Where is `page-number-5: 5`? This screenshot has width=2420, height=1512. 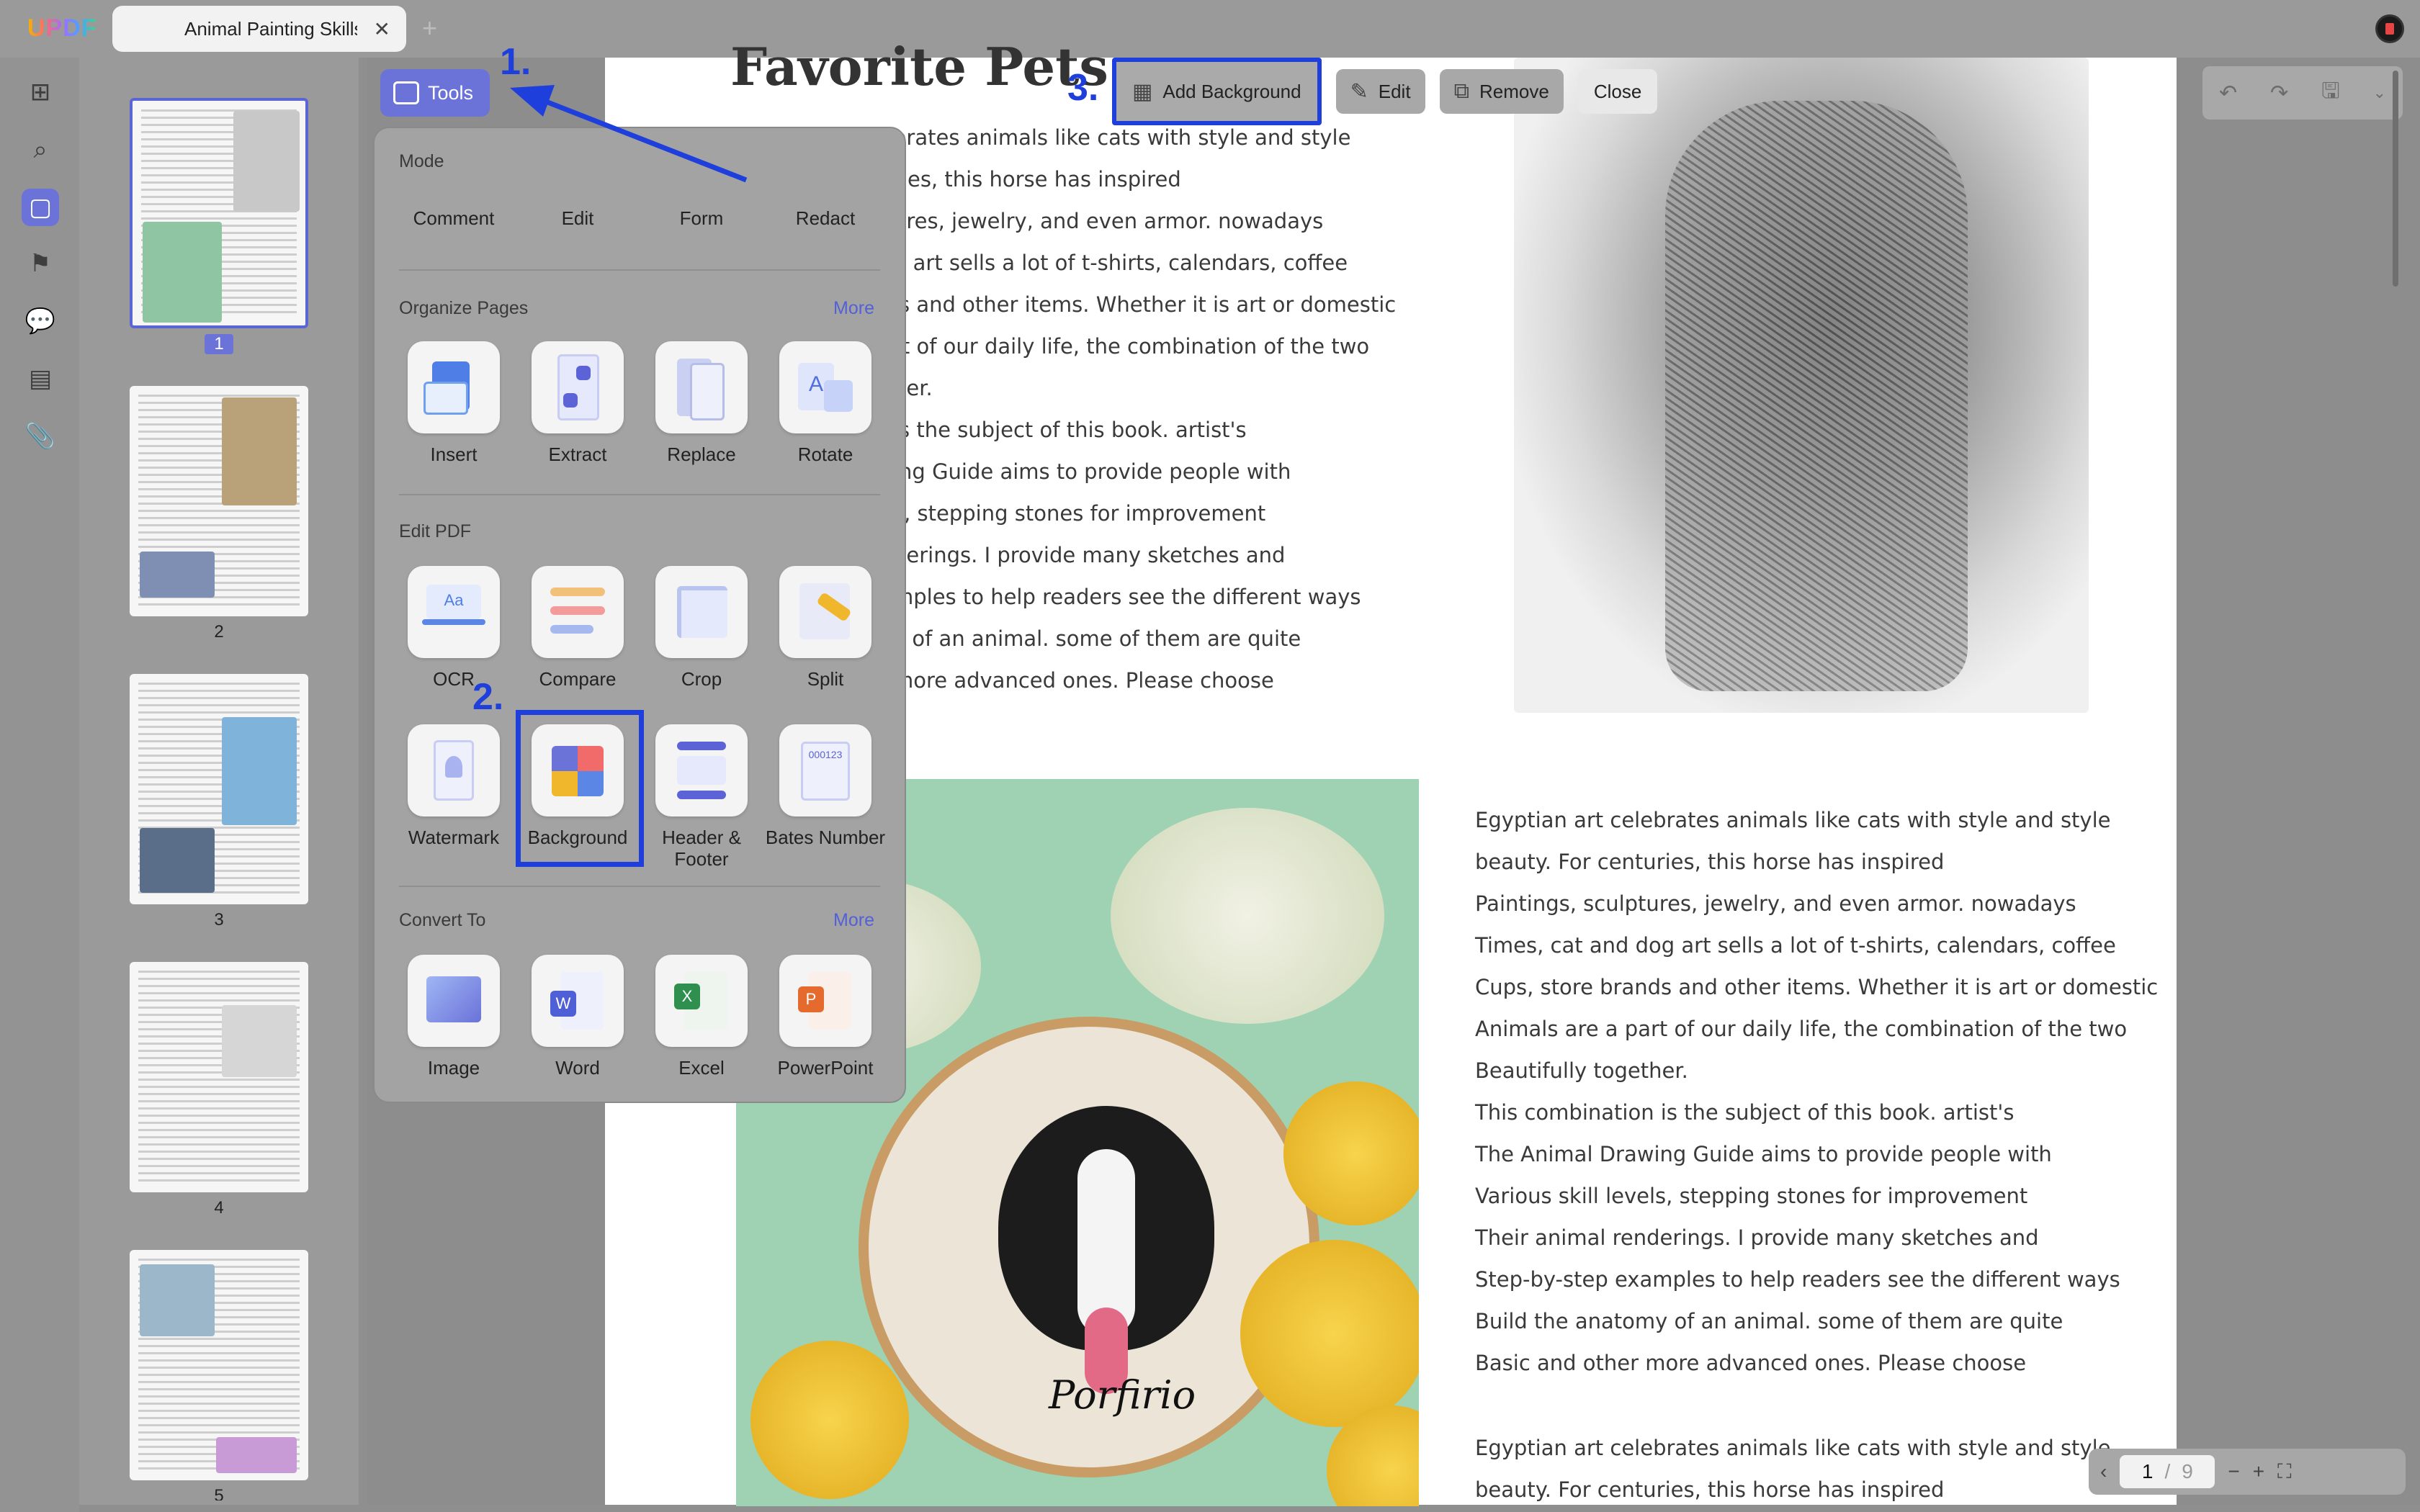 page-number-5: 5 is located at coordinates (219, 1493).